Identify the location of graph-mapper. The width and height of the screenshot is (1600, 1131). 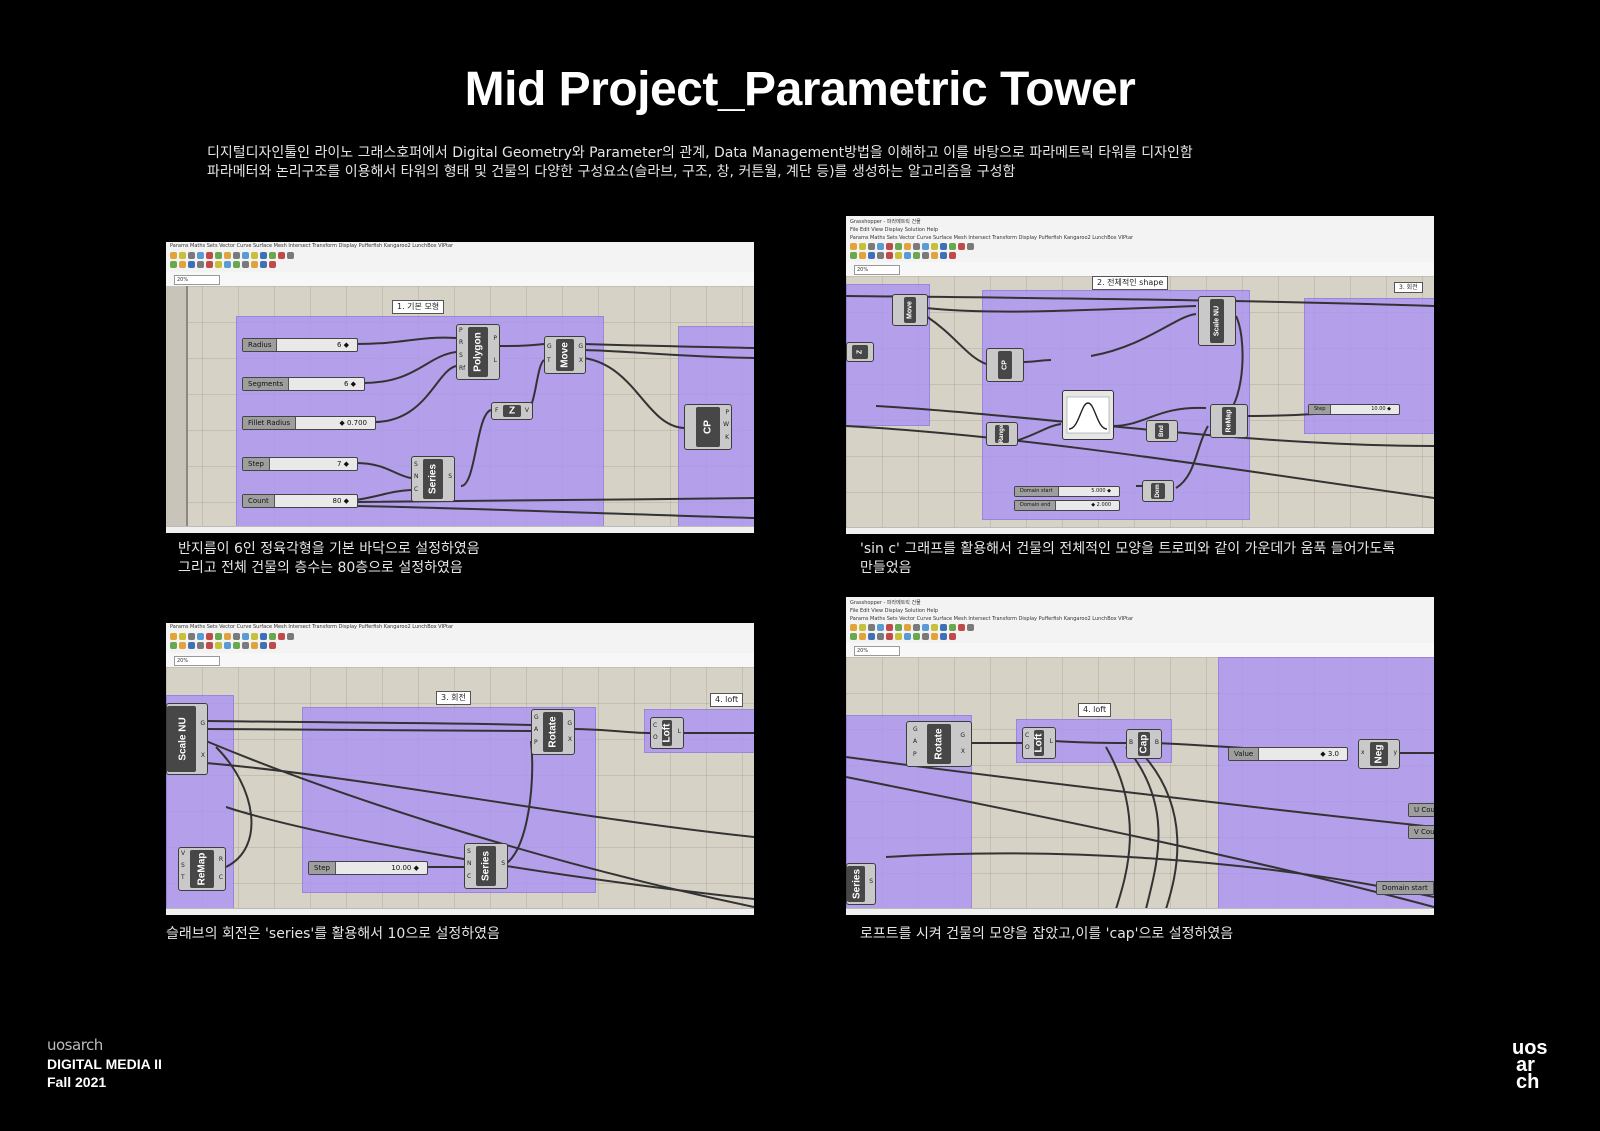
(1088, 415).